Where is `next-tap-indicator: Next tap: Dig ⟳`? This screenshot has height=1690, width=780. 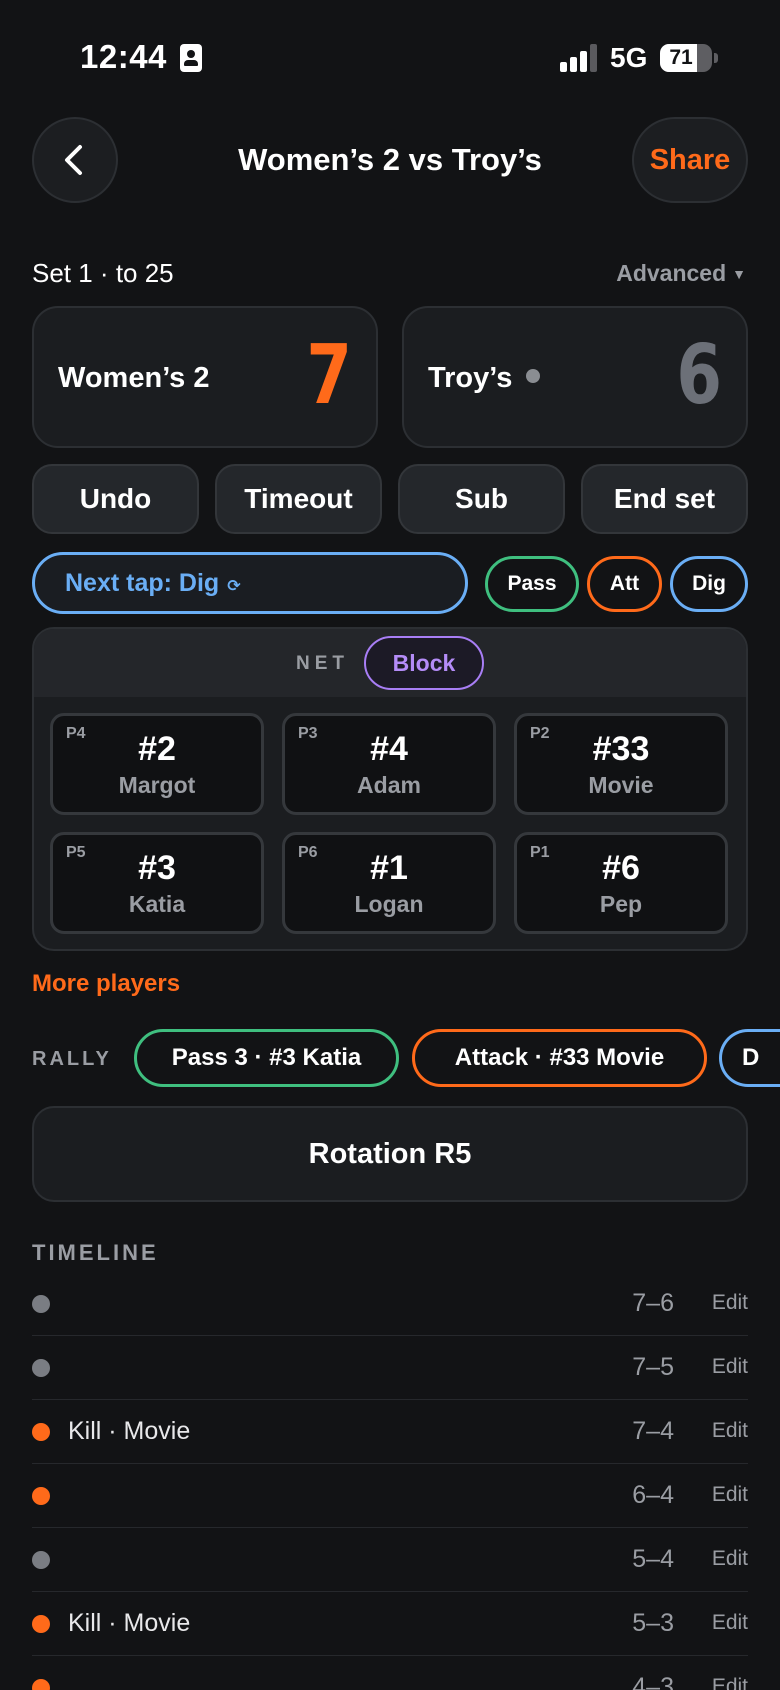 next-tap-indicator: Next tap: Dig ⟳ is located at coordinates (250, 583).